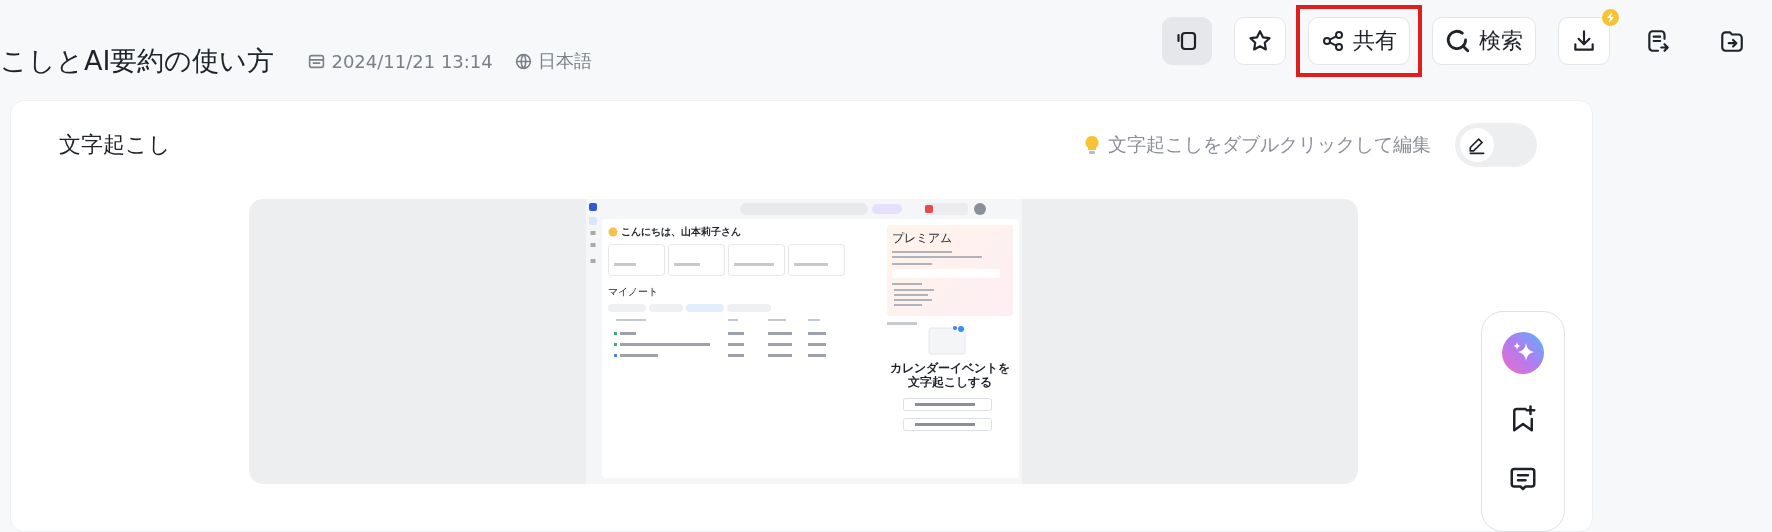  Describe the element at coordinates (1732, 41) in the screenshot. I see `folder-arrow-icon` at that location.